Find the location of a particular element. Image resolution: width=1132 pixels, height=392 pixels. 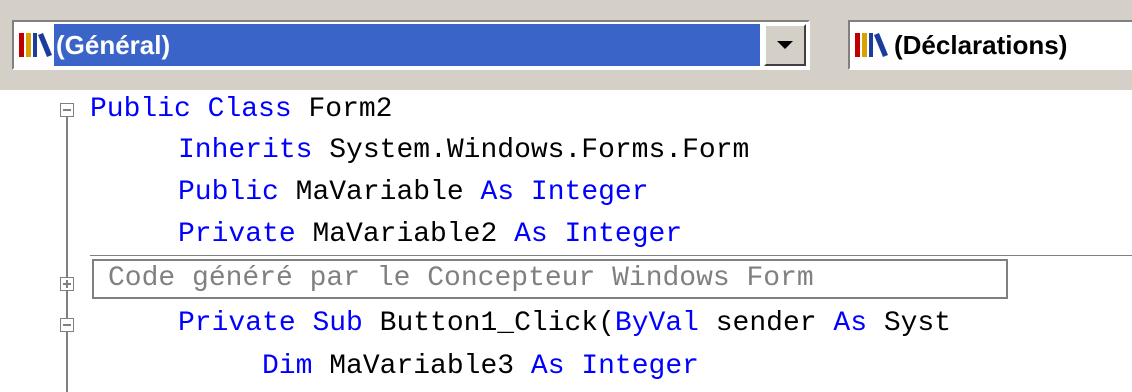

code-line: Dim MaVariable3 As Integer is located at coordinates (480, 367).